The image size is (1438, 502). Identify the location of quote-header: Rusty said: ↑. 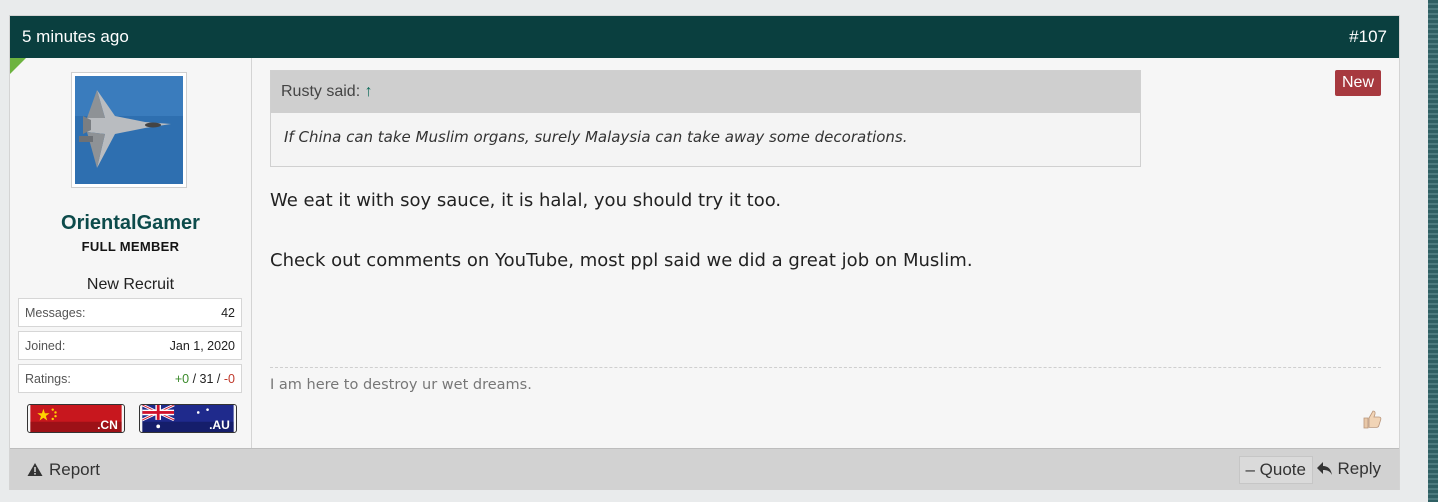
(705, 92).